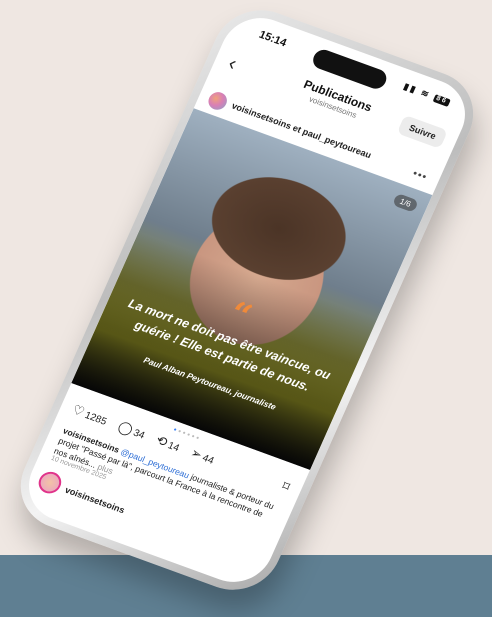  What do you see at coordinates (94, 500) in the screenshot?
I see `story-username: voisinsetsoins` at bounding box center [94, 500].